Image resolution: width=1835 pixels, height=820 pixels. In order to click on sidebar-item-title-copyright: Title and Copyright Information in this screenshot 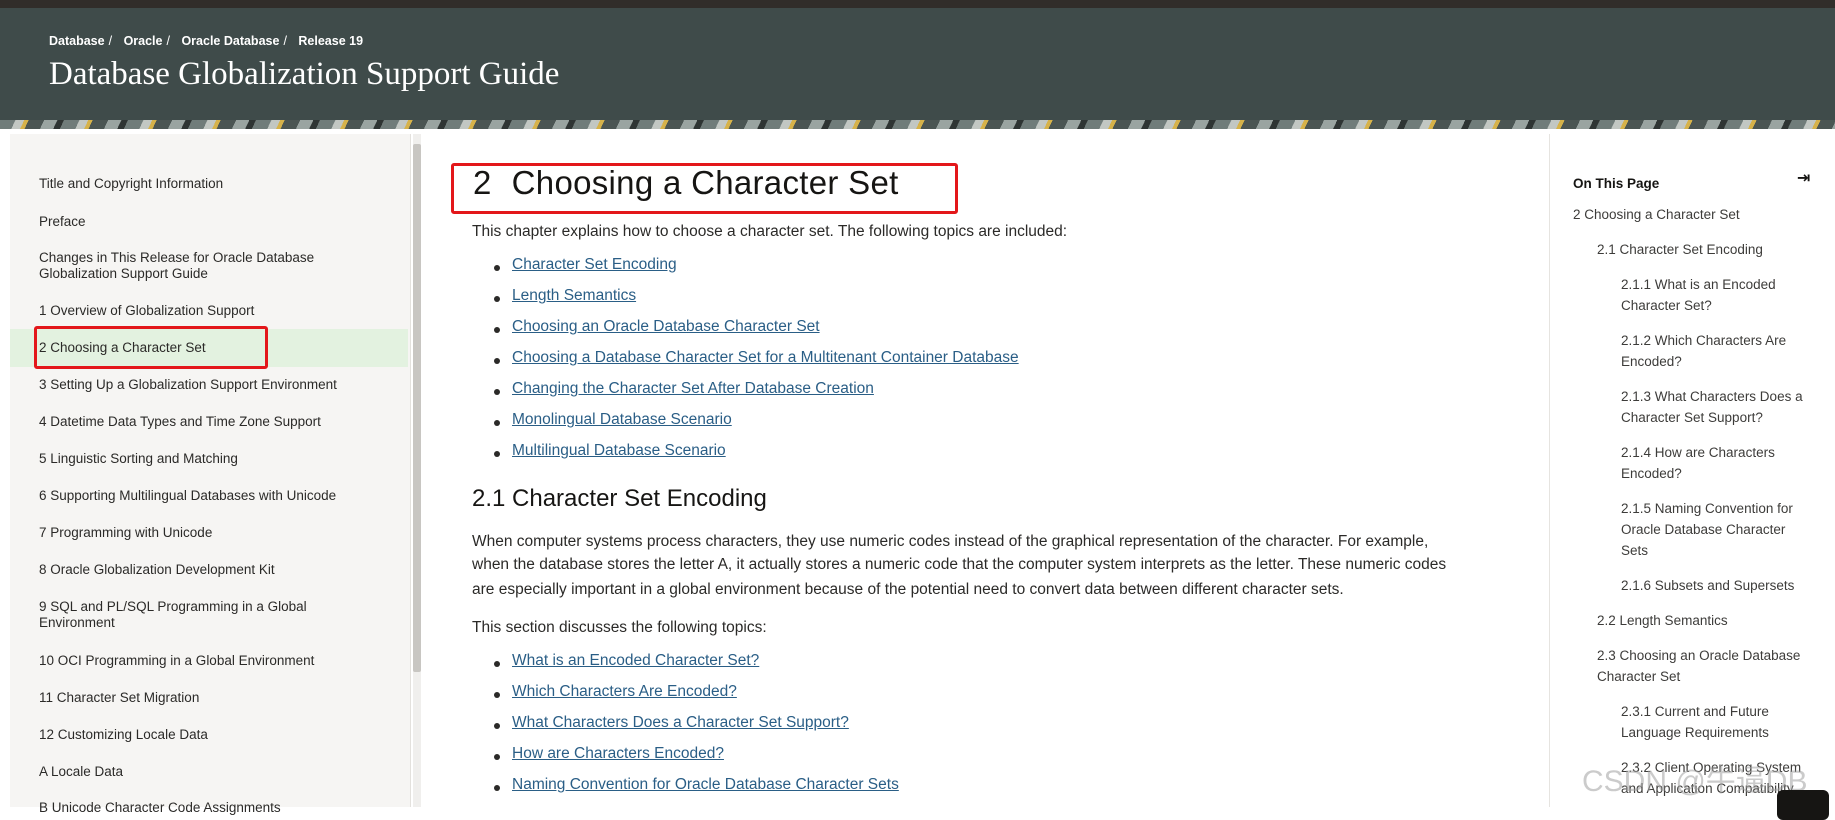, I will do `click(204, 184)`.